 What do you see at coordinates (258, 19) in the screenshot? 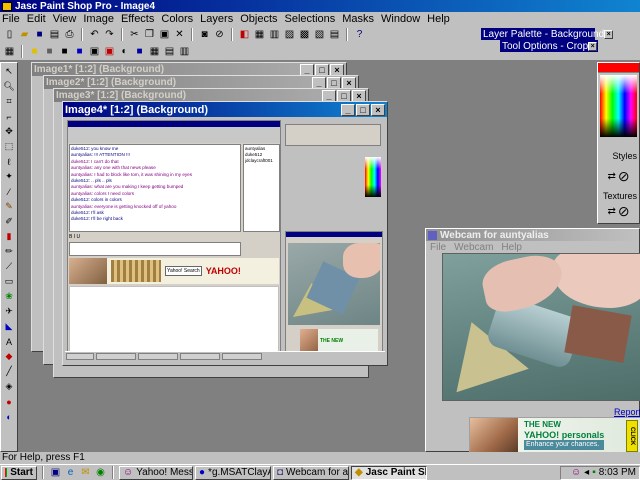
I see `menu-objects: Objects` at bounding box center [258, 19].